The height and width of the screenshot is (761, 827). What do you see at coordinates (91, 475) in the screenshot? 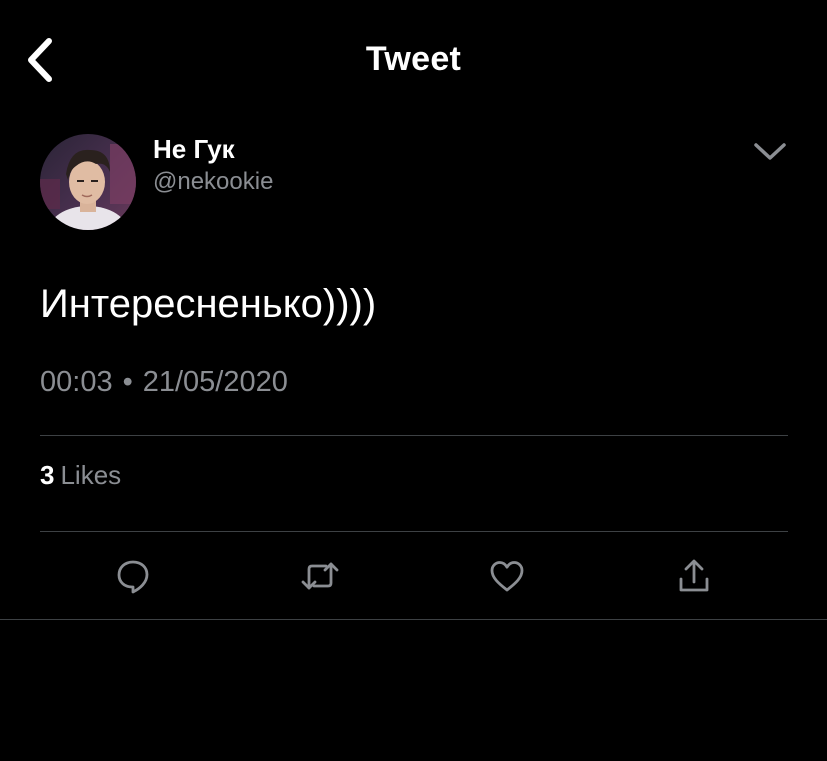
I see `likes-label: Likes` at bounding box center [91, 475].